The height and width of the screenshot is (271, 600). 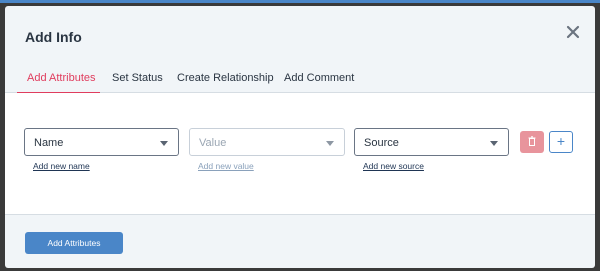 I want to click on name-select-value: Name, so click(x=49, y=143).